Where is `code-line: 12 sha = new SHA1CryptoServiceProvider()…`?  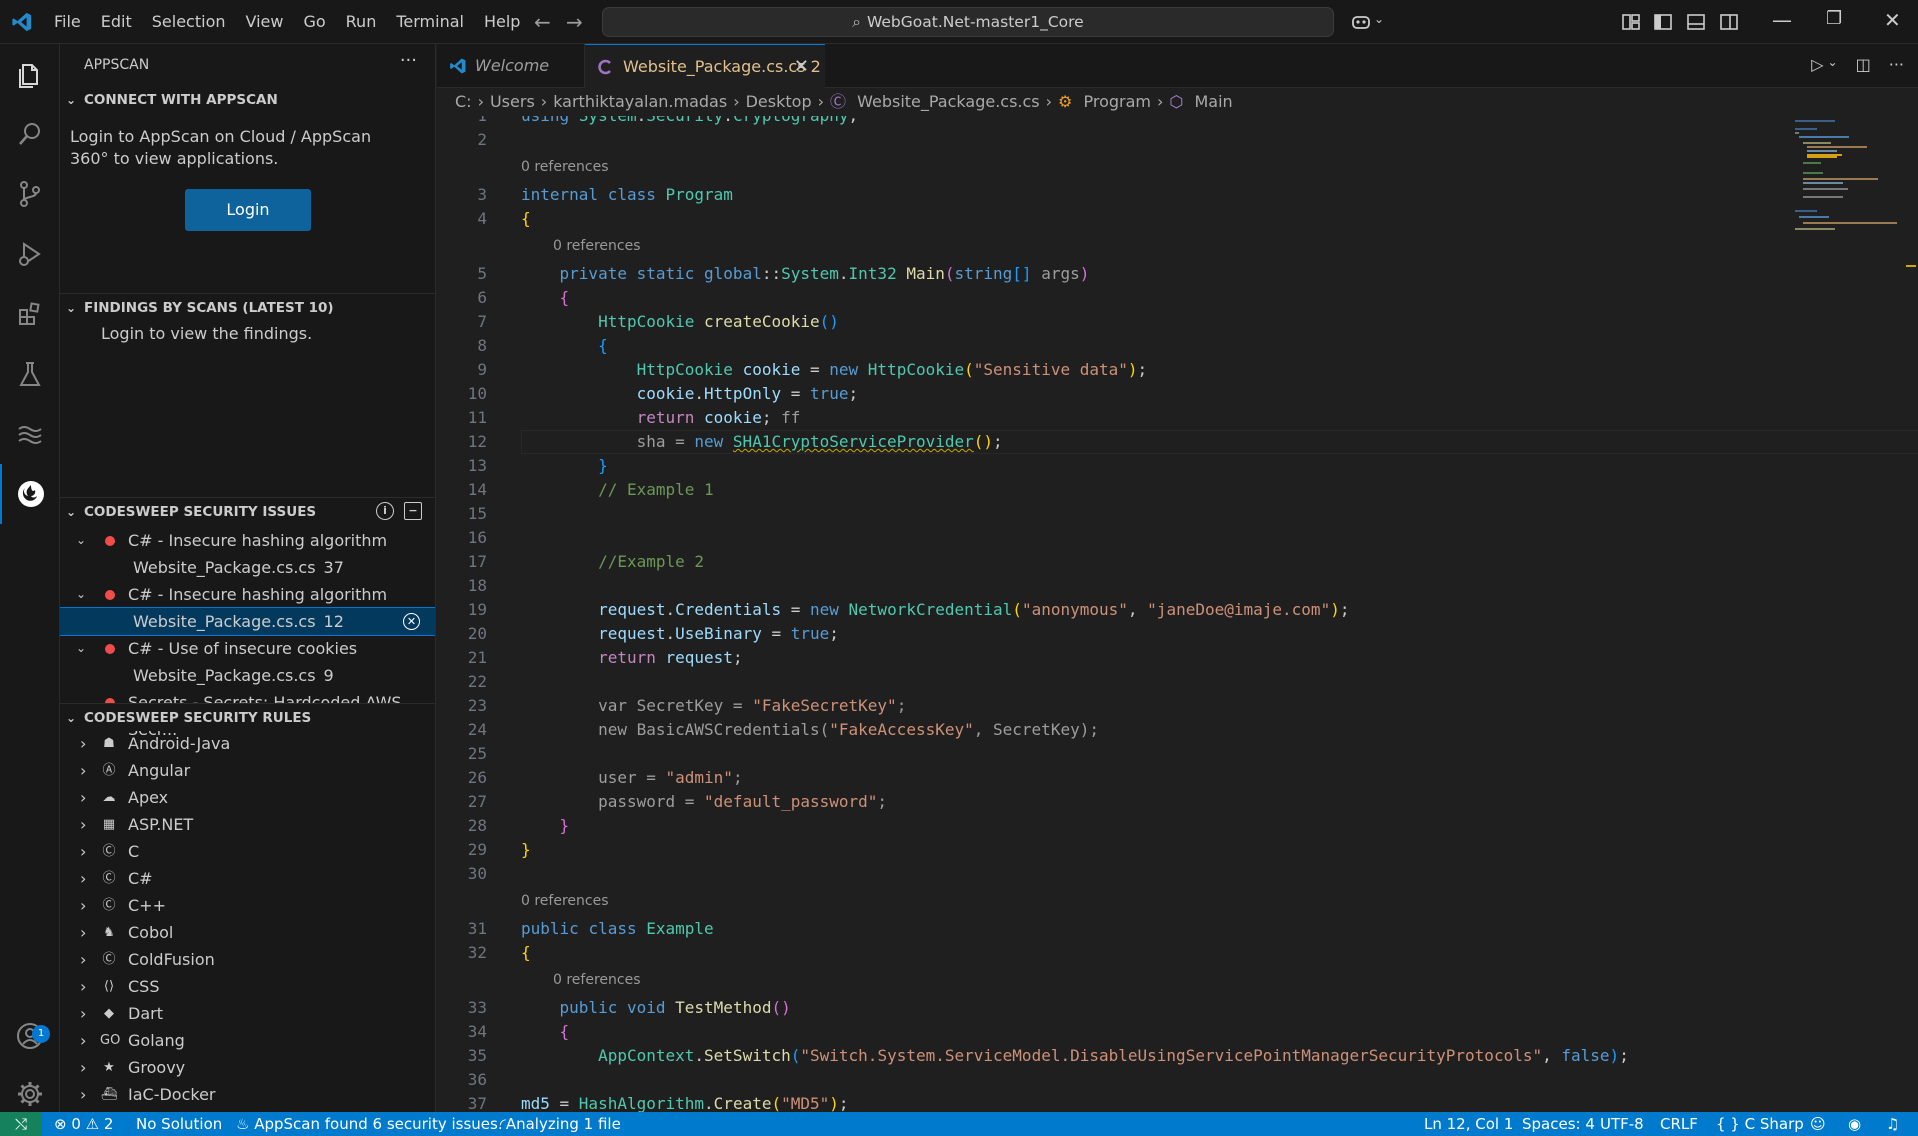 code-line: 12 sha = new SHA1CryptoServiceProvider()… is located at coordinates (1157, 442).